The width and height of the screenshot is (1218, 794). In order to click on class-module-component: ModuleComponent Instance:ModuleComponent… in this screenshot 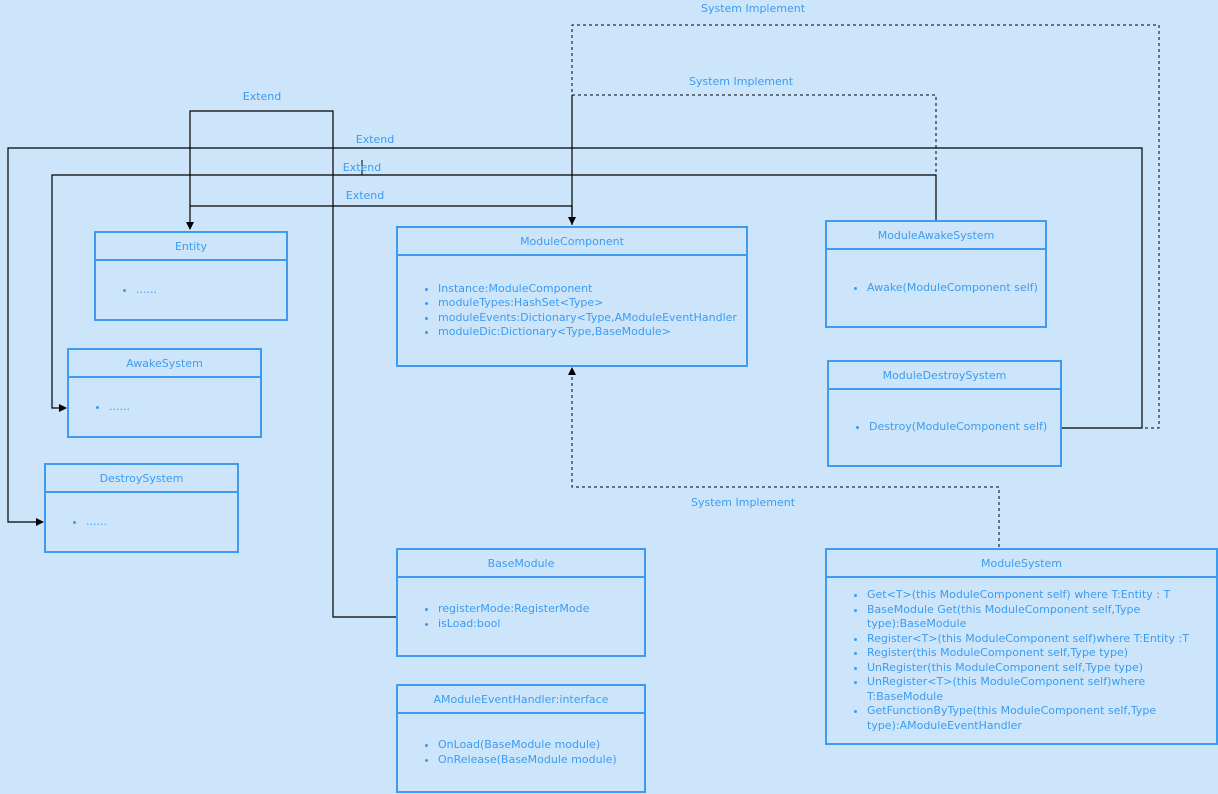, I will do `click(572, 296)`.